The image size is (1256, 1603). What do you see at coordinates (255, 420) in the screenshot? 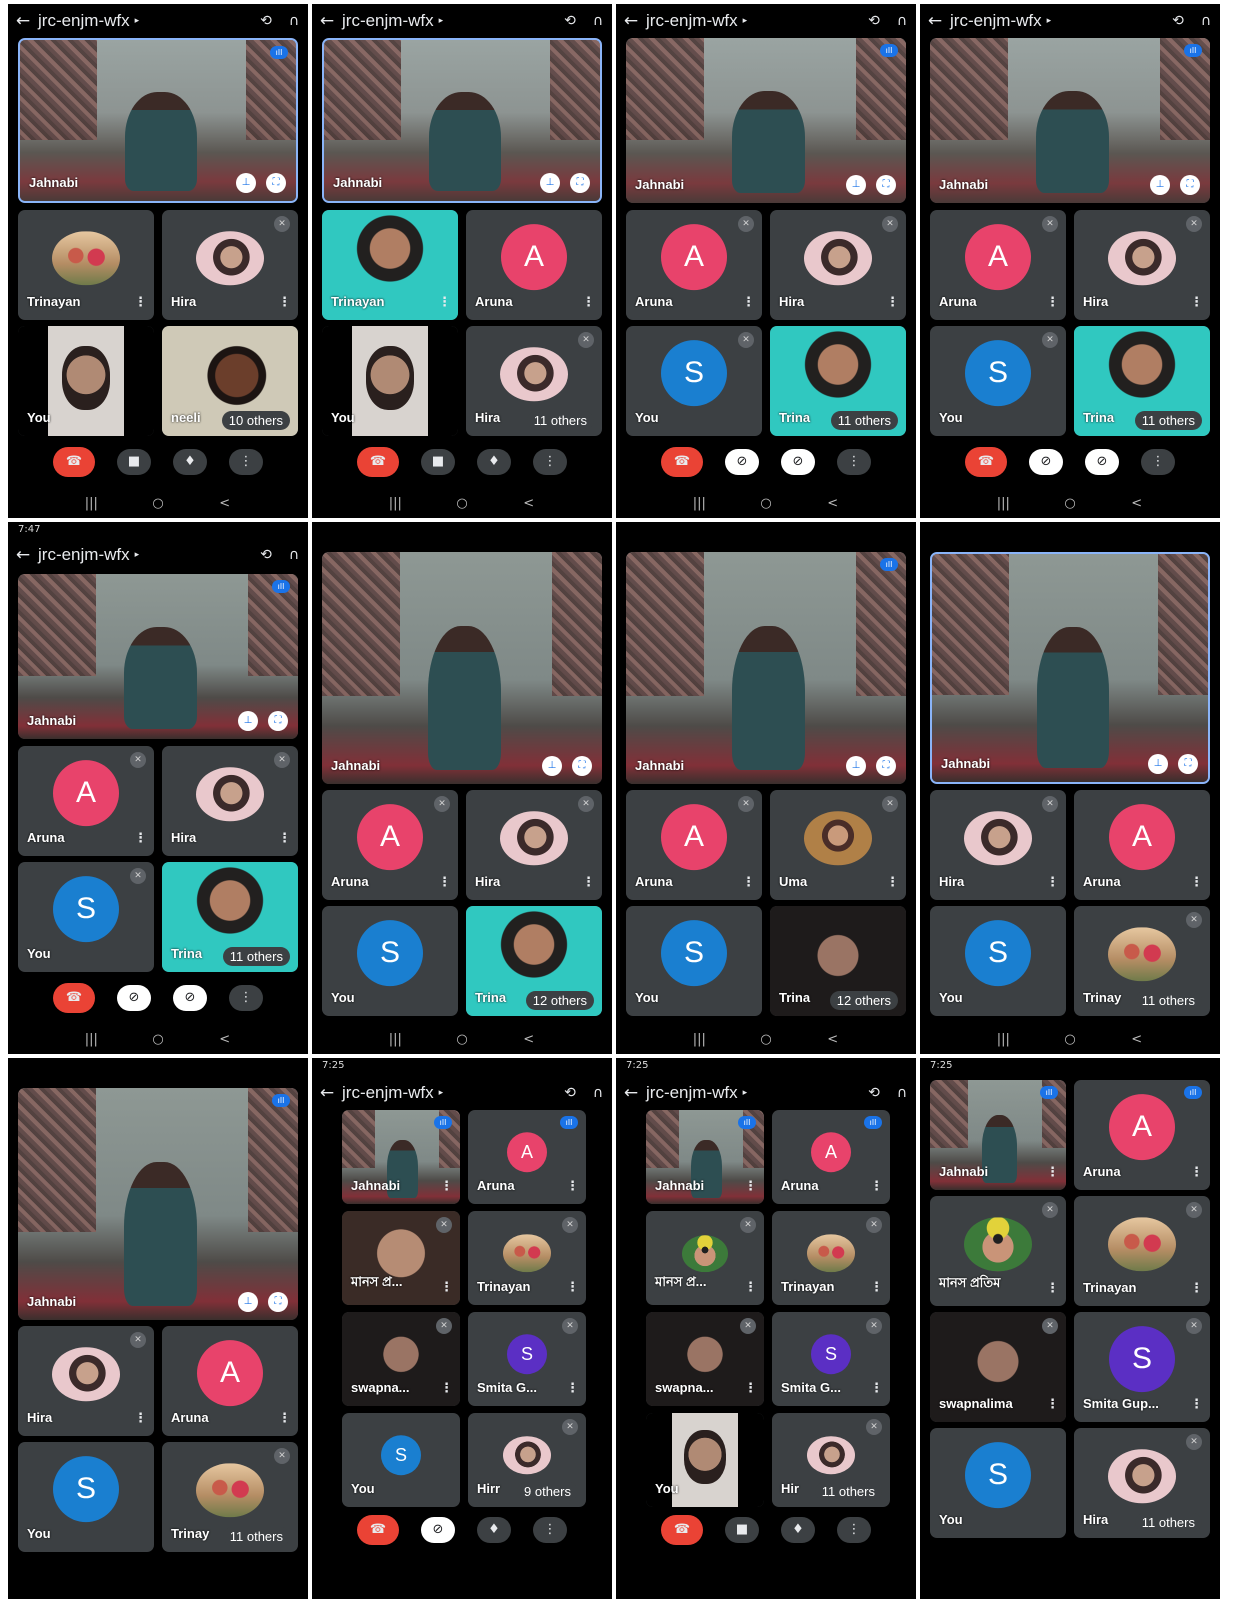
I see `others-count-chip: 10 others` at bounding box center [255, 420].